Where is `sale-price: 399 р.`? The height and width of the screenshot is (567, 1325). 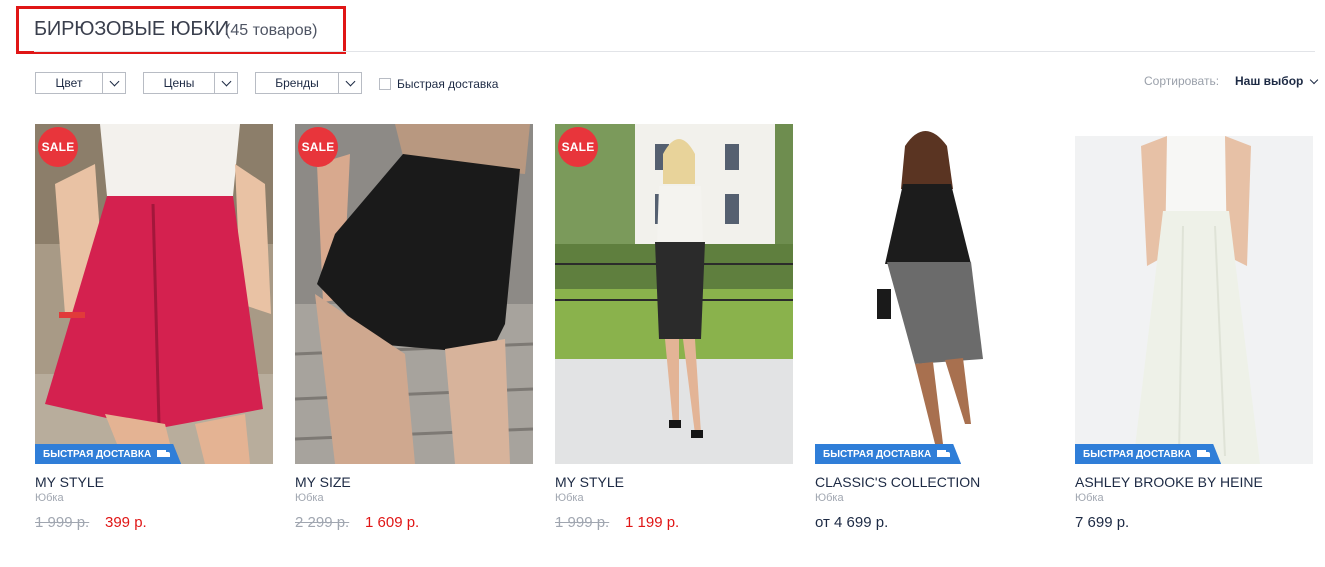
sale-price: 399 р. is located at coordinates (126, 522).